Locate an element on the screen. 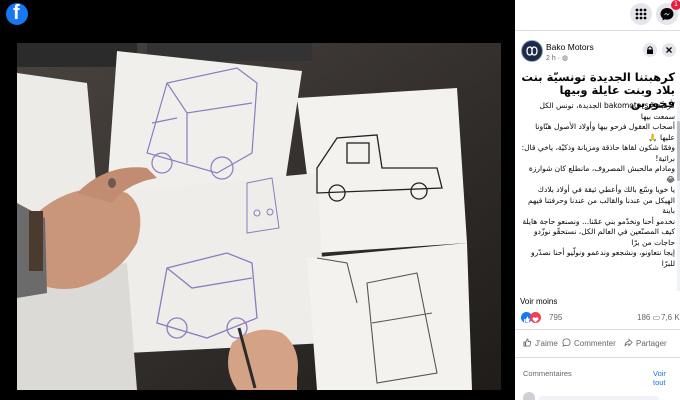 Image resolution: width=680 pixels, height=400 pixels. shares-count: 7,6 K is located at coordinates (670, 317).